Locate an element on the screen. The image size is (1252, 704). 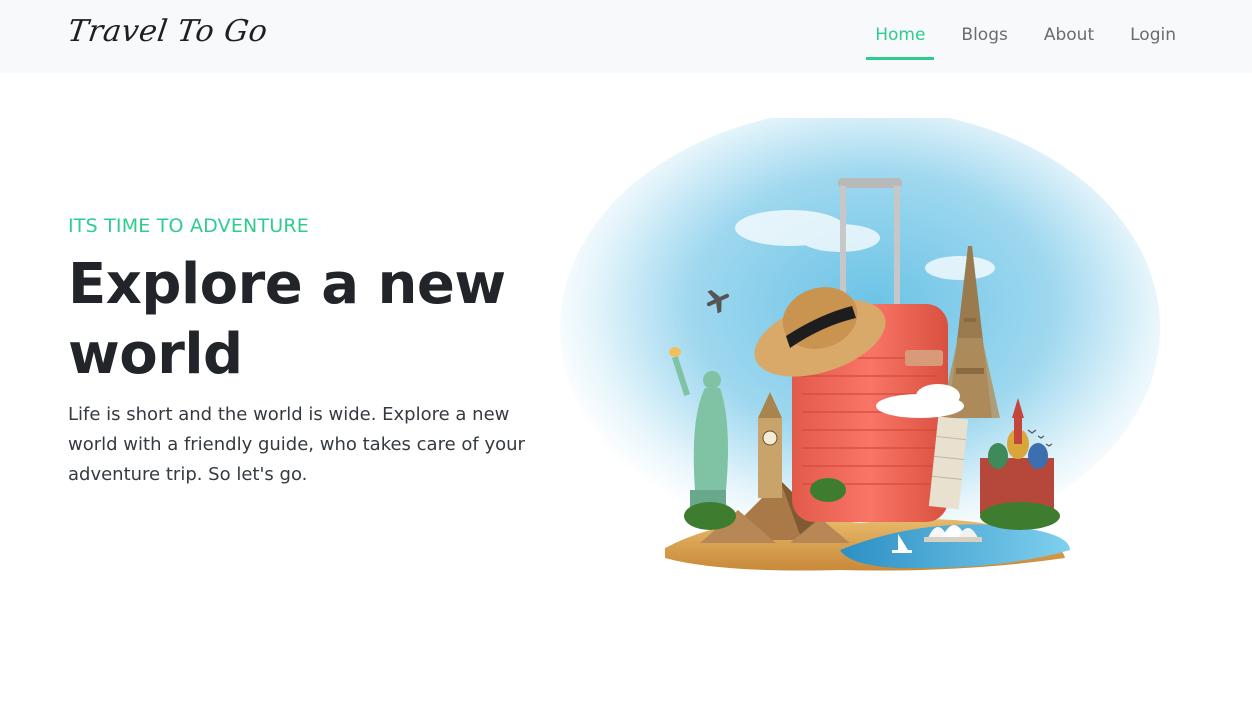
hero-headline-line2: world is located at coordinates (155, 354).